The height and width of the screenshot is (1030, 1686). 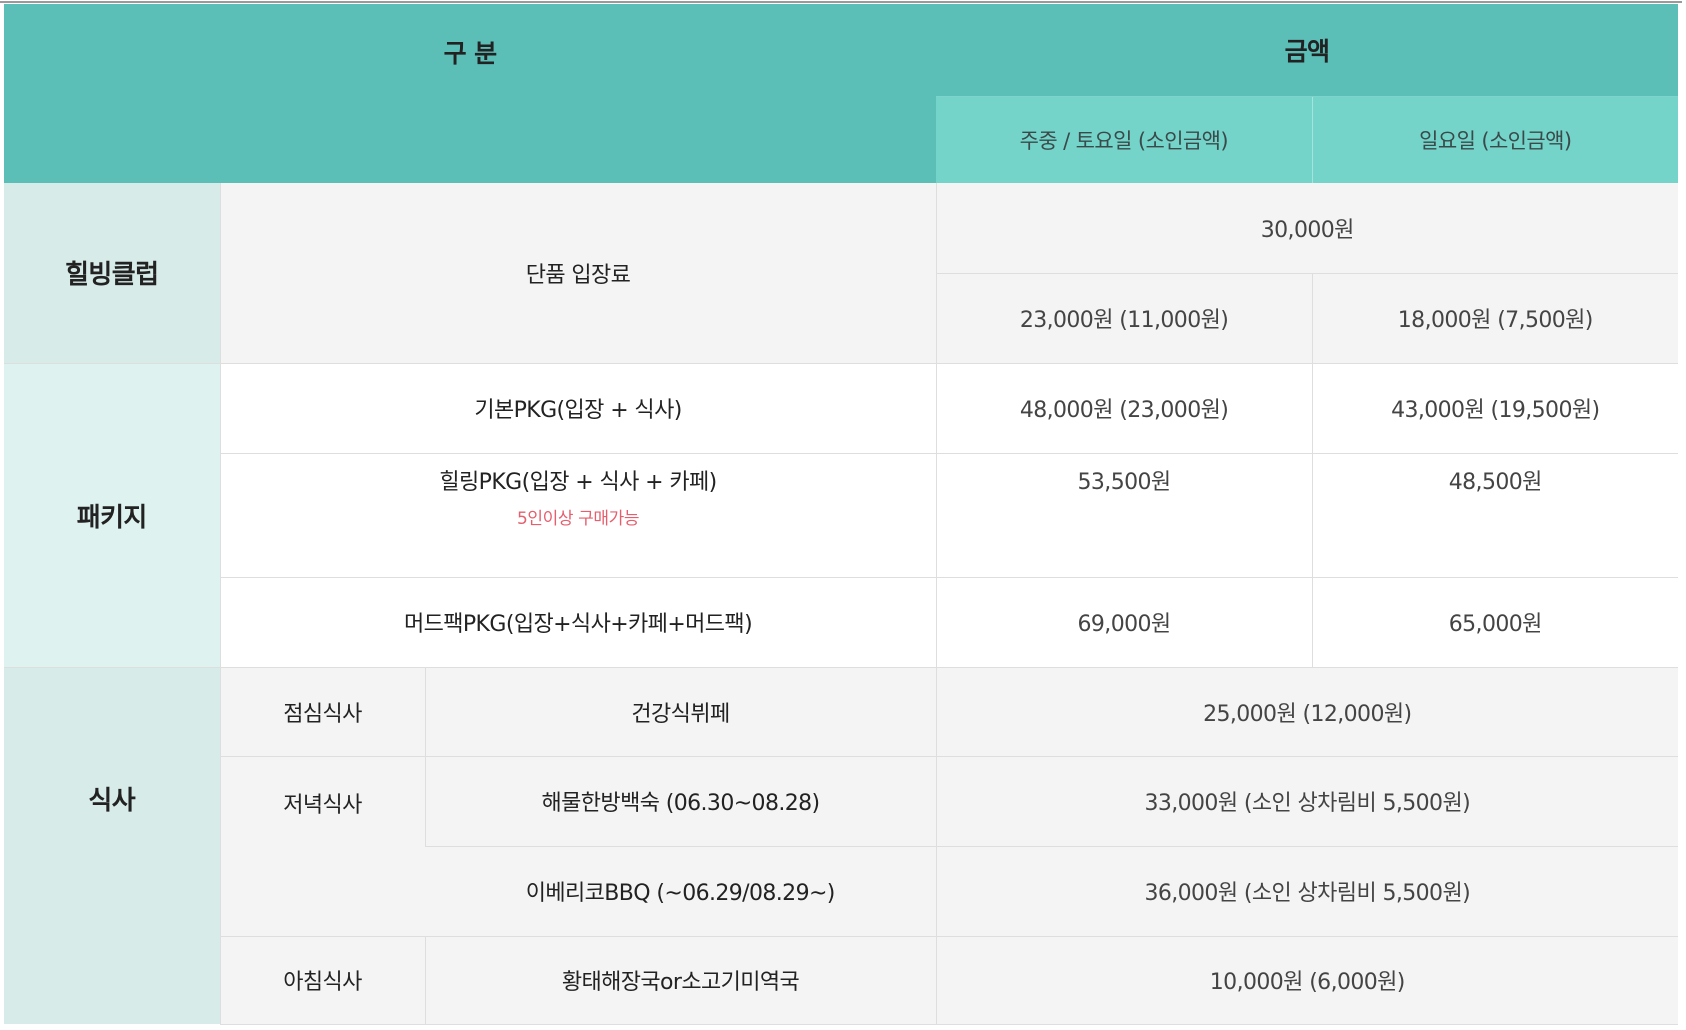 I want to click on price-mudpack-pkg-sunday: 65,000원, so click(x=1495, y=621).